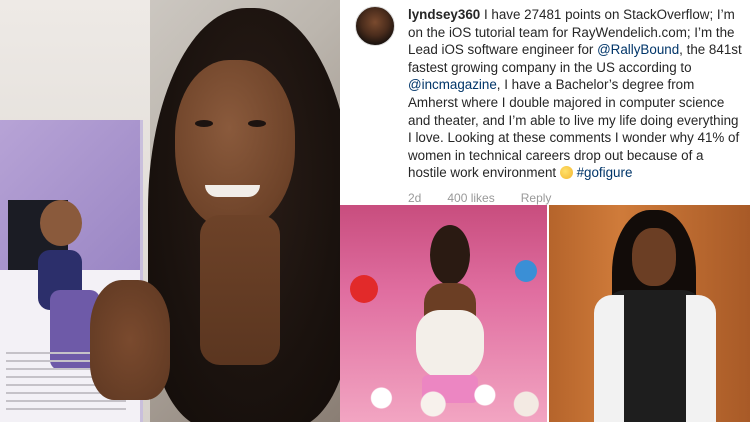 The width and height of the screenshot is (750, 422). I want to click on face, so click(235, 145).